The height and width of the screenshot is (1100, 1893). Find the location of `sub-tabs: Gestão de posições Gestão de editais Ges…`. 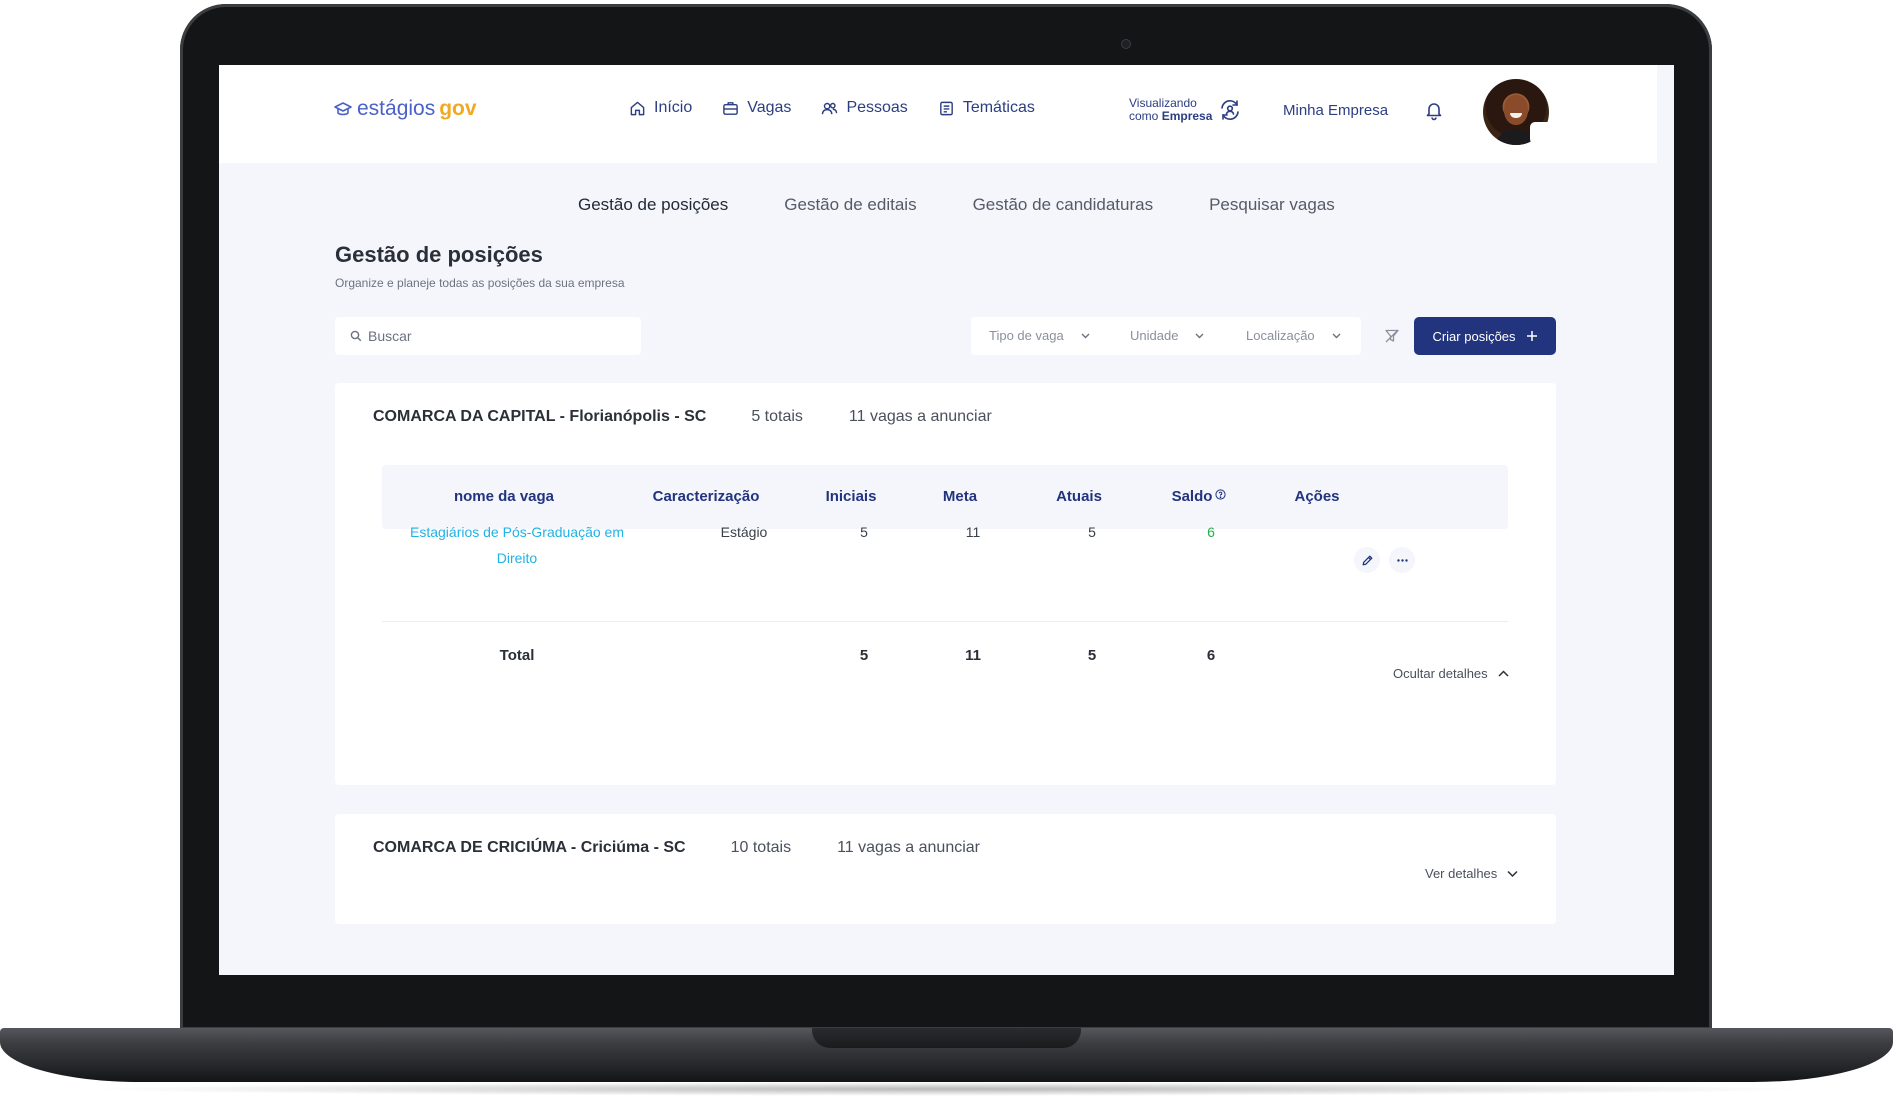

sub-tabs: Gestão de posições Gestão de editais Ges… is located at coordinates (956, 205).